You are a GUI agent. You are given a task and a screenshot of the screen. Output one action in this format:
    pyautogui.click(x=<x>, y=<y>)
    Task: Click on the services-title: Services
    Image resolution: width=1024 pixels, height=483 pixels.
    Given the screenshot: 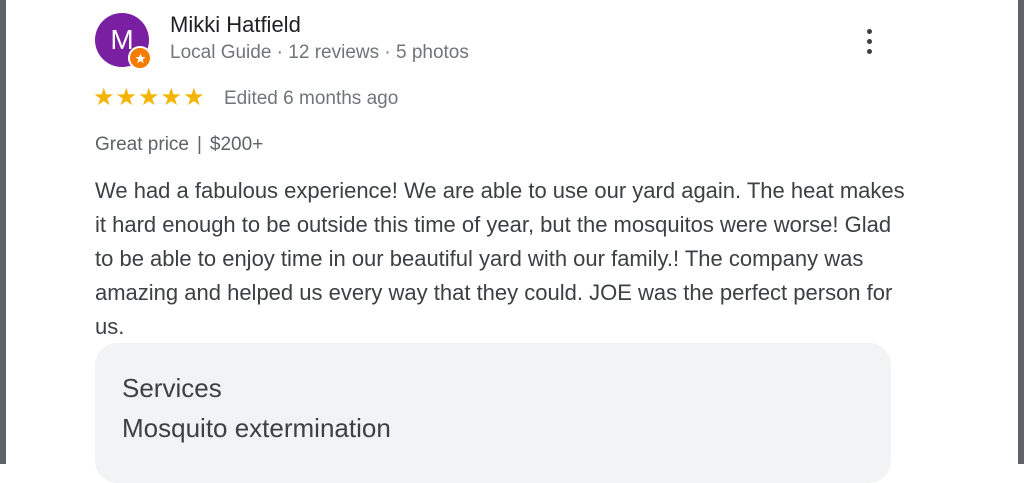 What is the action you would take?
    pyautogui.click(x=172, y=388)
    